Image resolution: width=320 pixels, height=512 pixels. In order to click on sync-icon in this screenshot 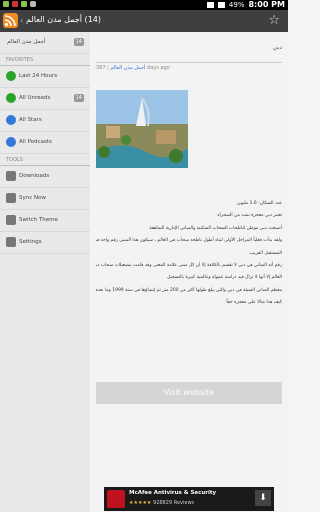, I will do `click(11, 198)`.